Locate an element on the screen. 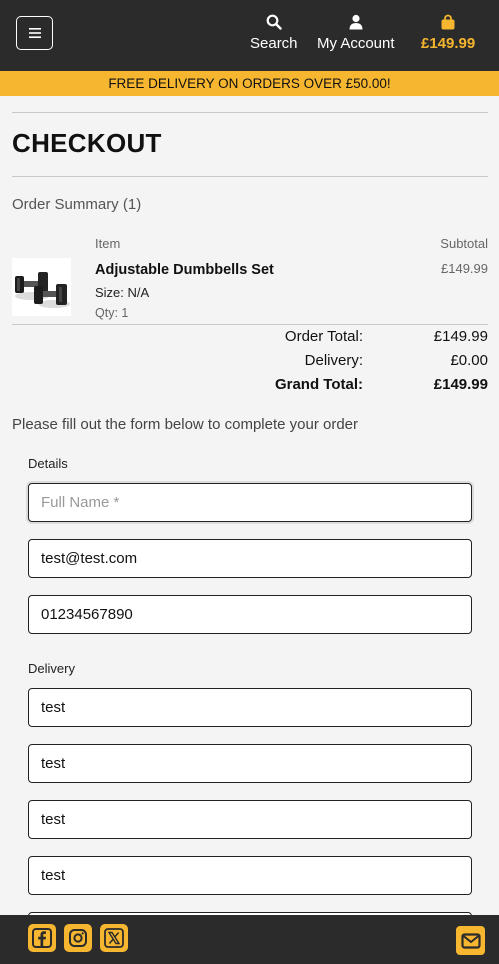 Image resolution: width=499 pixels, height=964 pixels. nav-search: Search is located at coordinates (274, 33).